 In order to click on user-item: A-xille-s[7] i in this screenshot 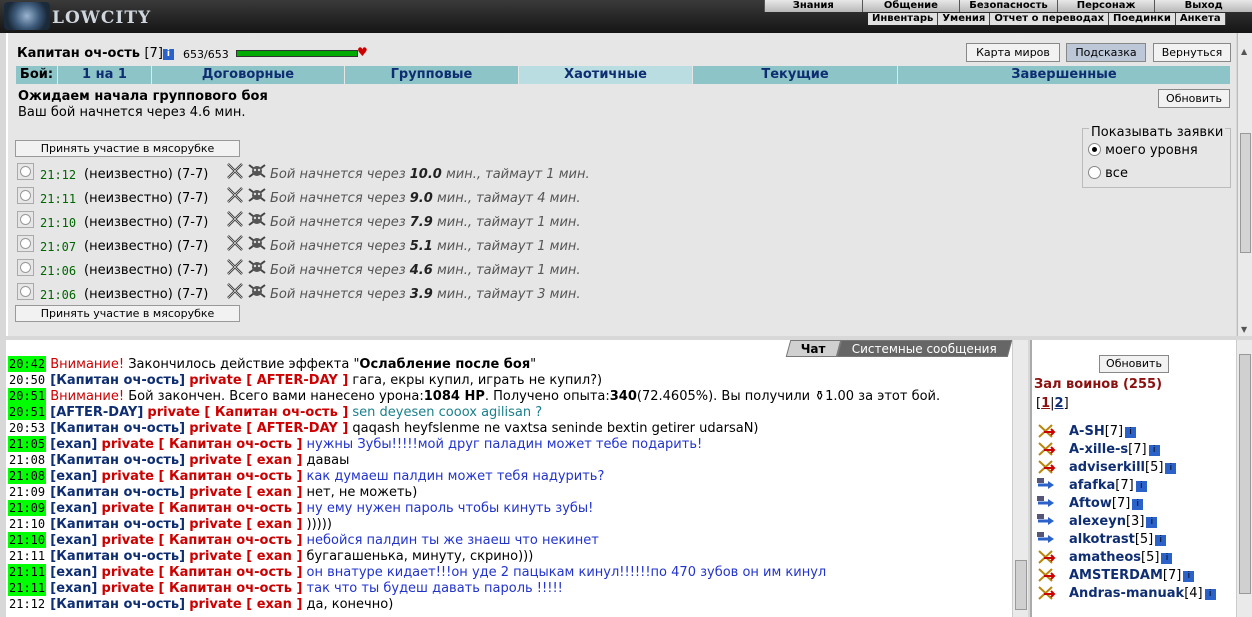, I will do `click(1136, 450)`.